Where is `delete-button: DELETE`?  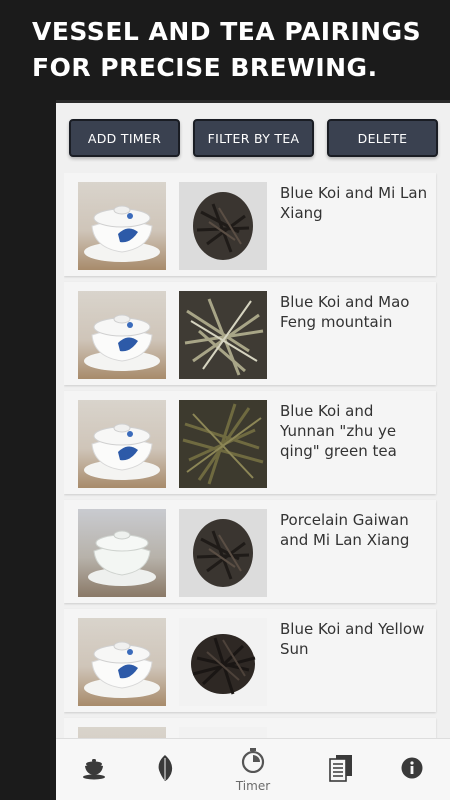
delete-button: DELETE is located at coordinates (382, 138).